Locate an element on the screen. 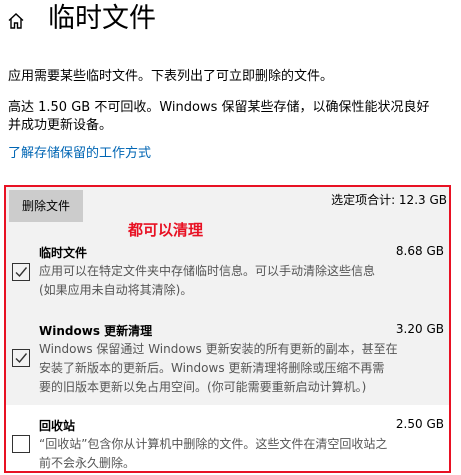 Image resolution: width=461 pixels, height=475 pixels. page-description: 应用需要某些临时文件。下表列出了可立即删除的文件。 is located at coordinates (171, 76).